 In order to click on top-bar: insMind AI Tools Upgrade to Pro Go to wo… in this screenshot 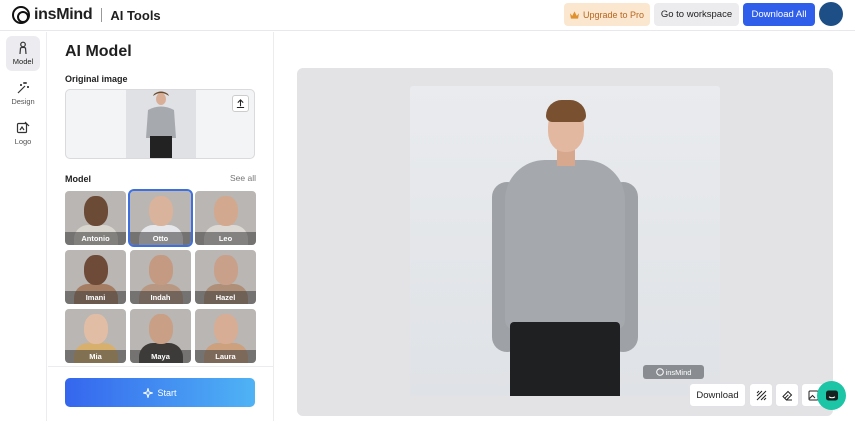, I will do `click(427, 15)`.